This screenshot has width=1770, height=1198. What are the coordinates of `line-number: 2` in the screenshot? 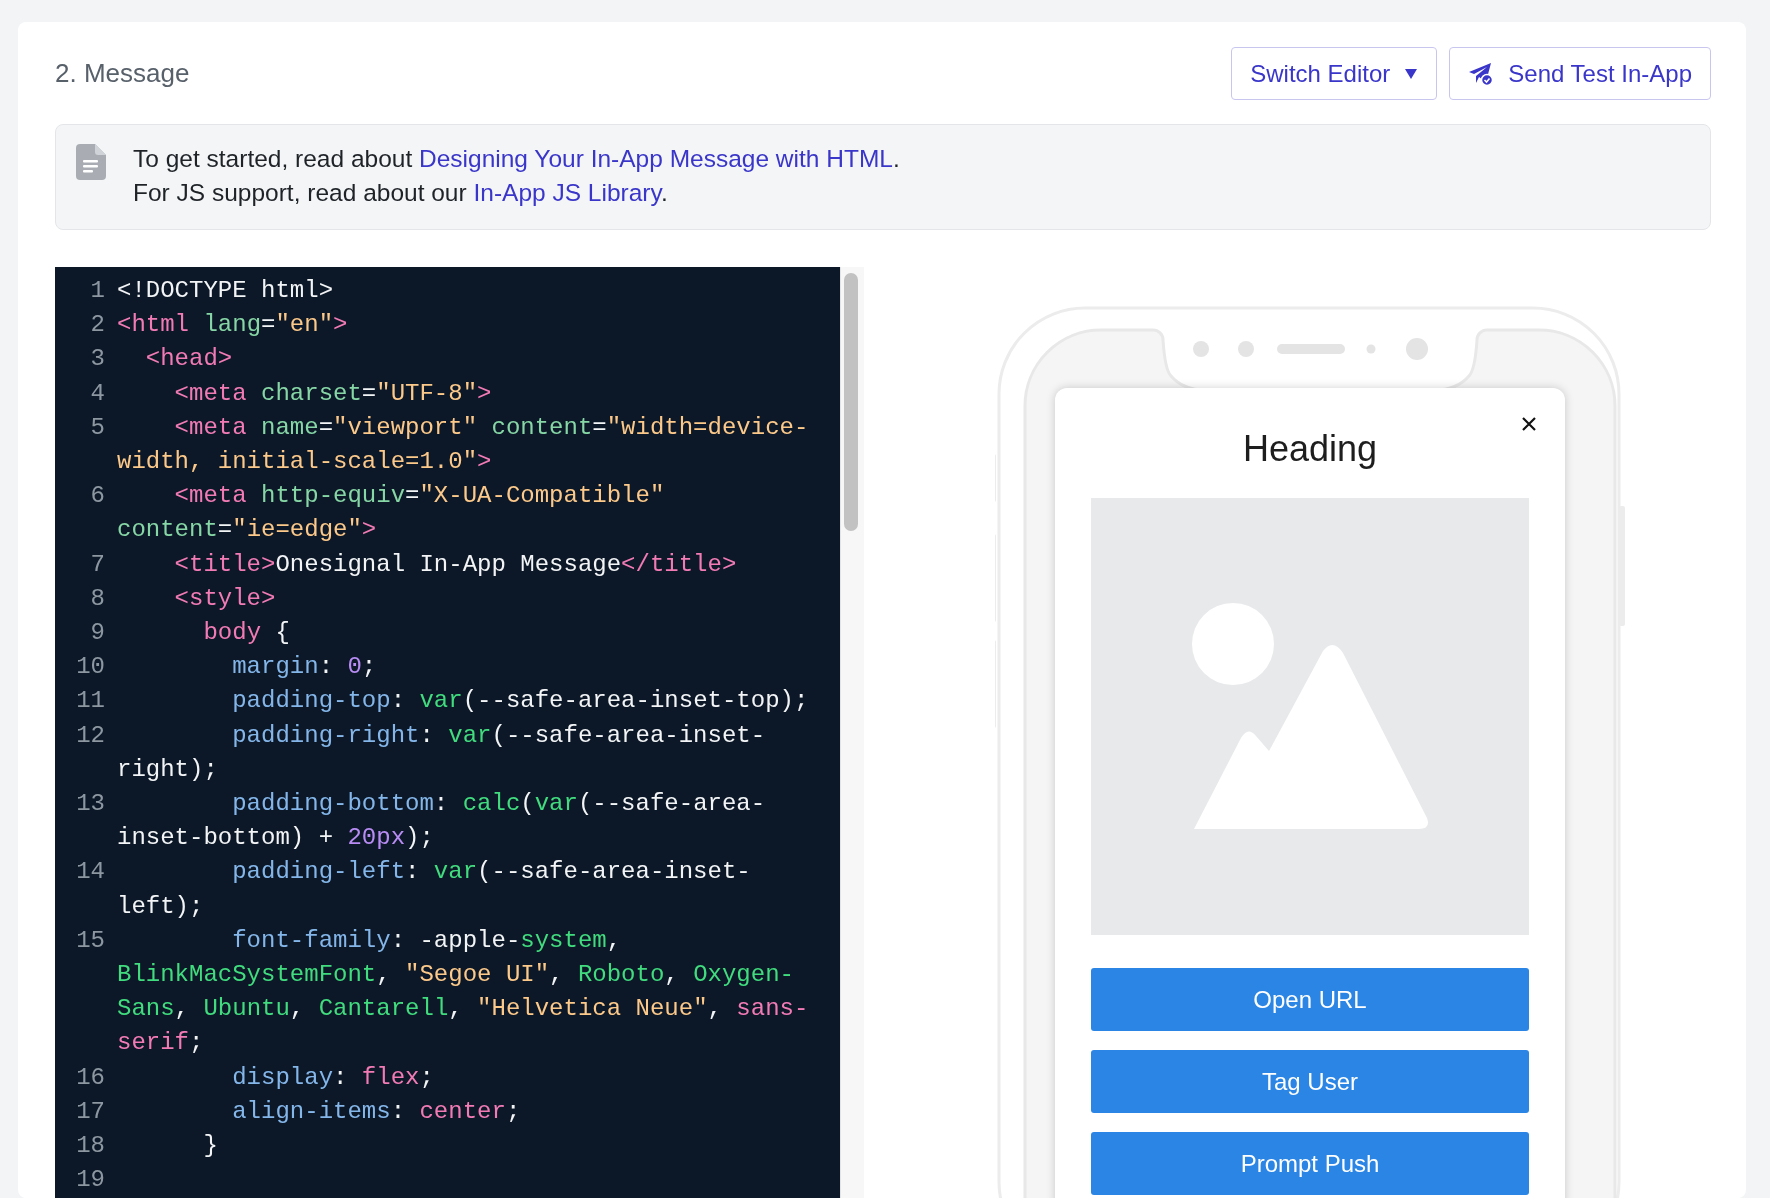 It's located at (97, 325).